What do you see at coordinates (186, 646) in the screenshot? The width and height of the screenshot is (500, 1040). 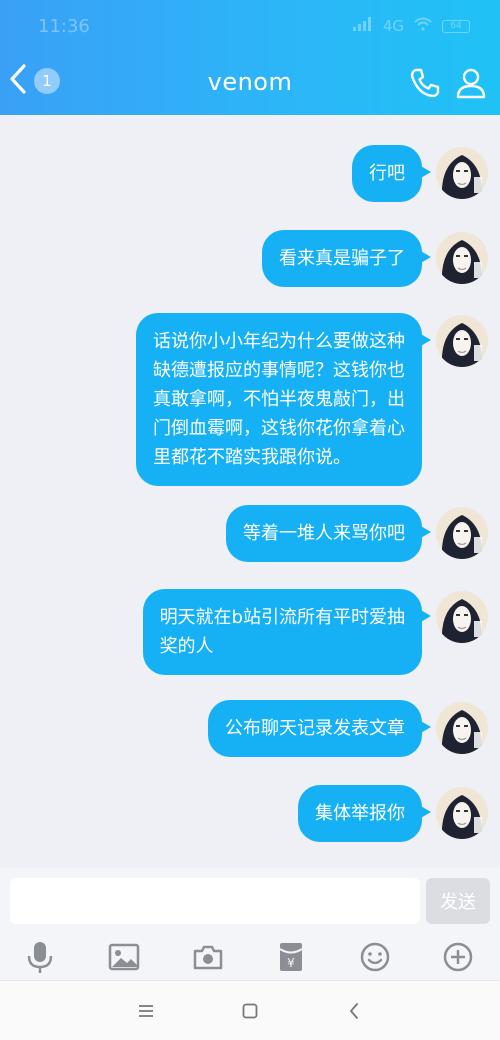 I see `message-text-line: 奖的人` at bounding box center [186, 646].